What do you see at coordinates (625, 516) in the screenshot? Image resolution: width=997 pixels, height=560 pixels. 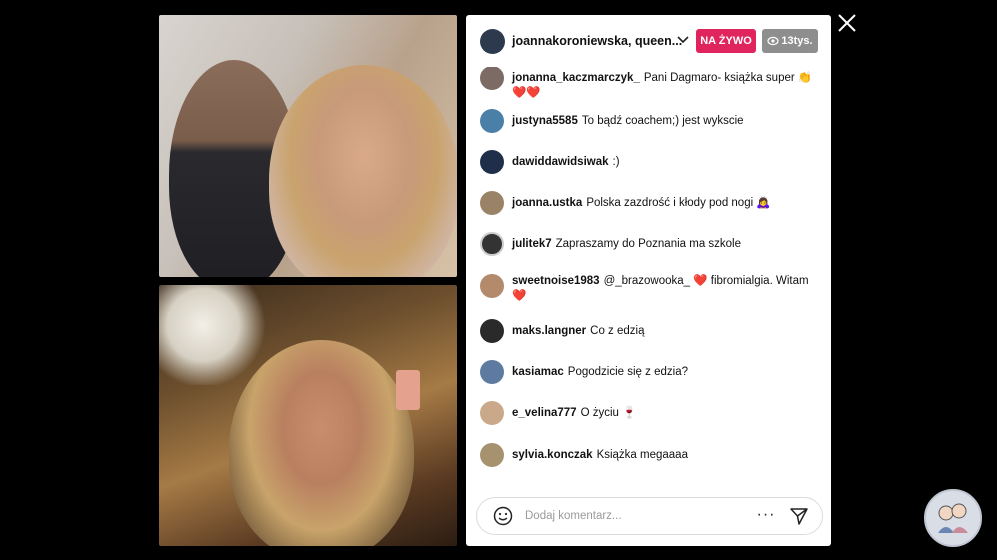 I see `comment-input` at bounding box center [625, 516].